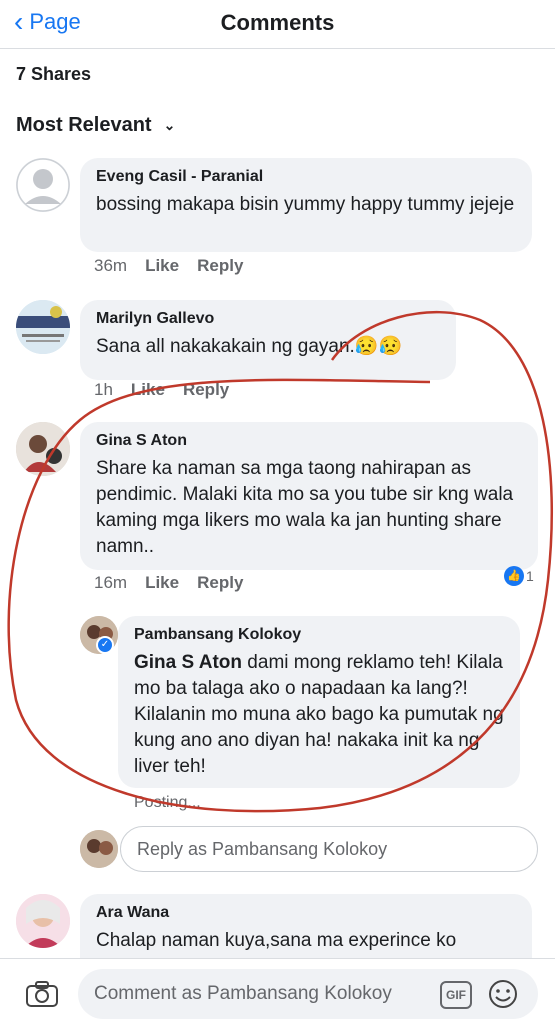 This screenshot has width=555, height=1025. What do you see at coordinates (42, 994) in the screenshot?
I see `camera-icon` at bounding box center [42, 994].